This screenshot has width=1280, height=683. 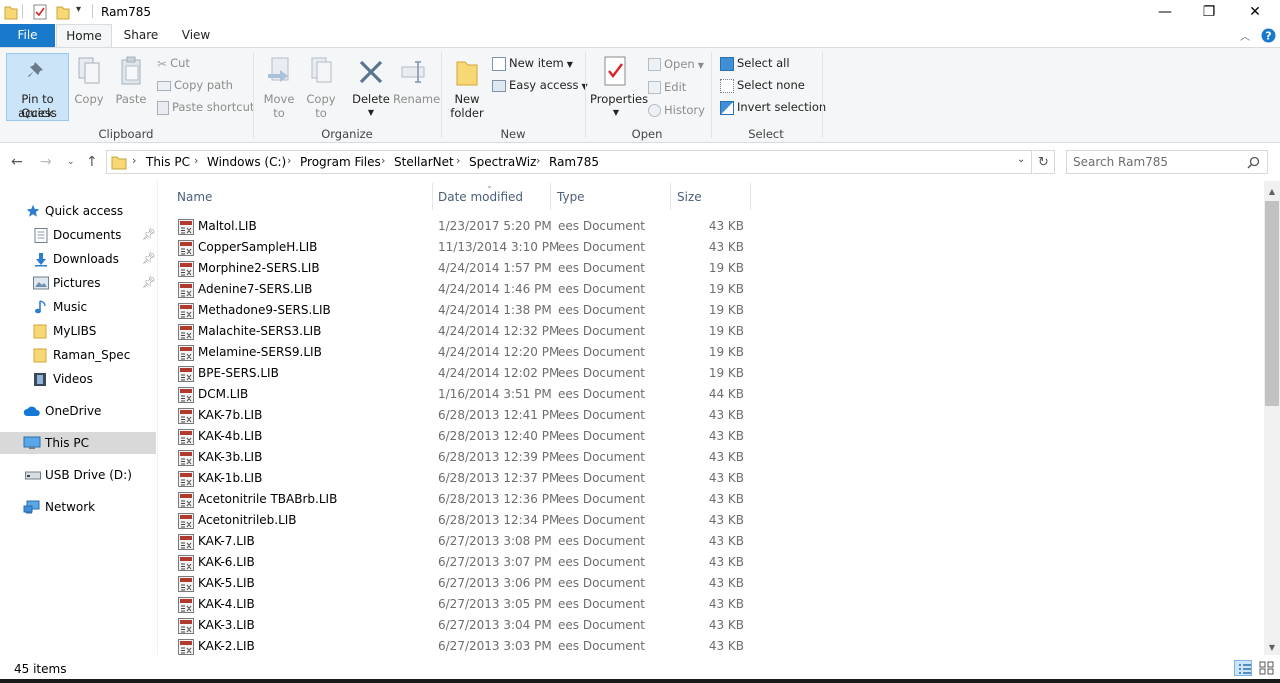 What do you see at coordinates (1272, 191) in the screenshot?
I see `scroll-up-arrow-icon: ▲` at bounding box center [1272, 191].